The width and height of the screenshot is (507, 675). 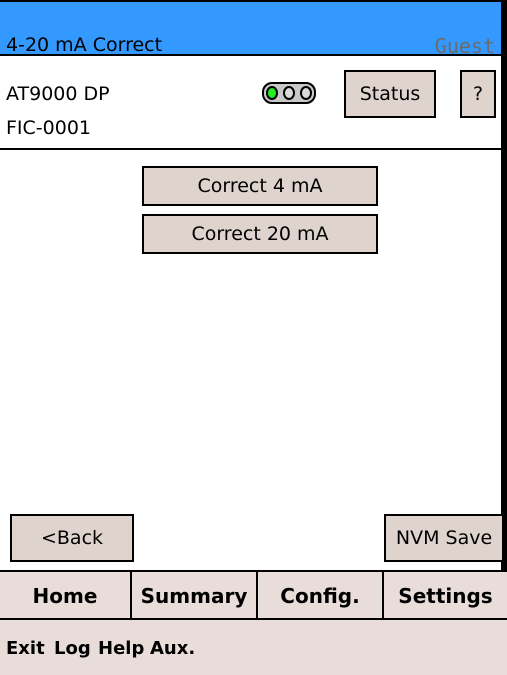 What do you see at coordinates (250, 29) in the screenshot?
I see `title-bar: 4-20 mA Correct Guest` at bounding box center [250, 29].